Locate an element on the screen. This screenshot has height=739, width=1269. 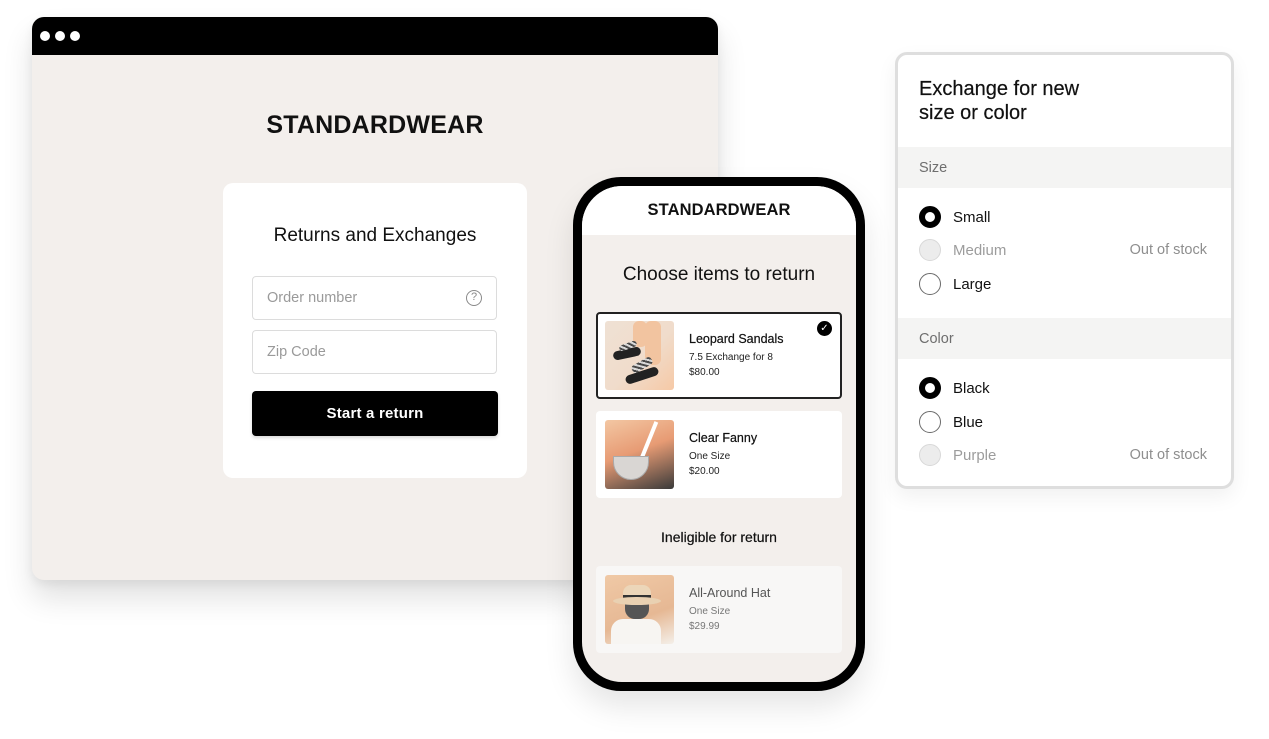
color-option-blue: Blue is located at coordinates (1063, 422).